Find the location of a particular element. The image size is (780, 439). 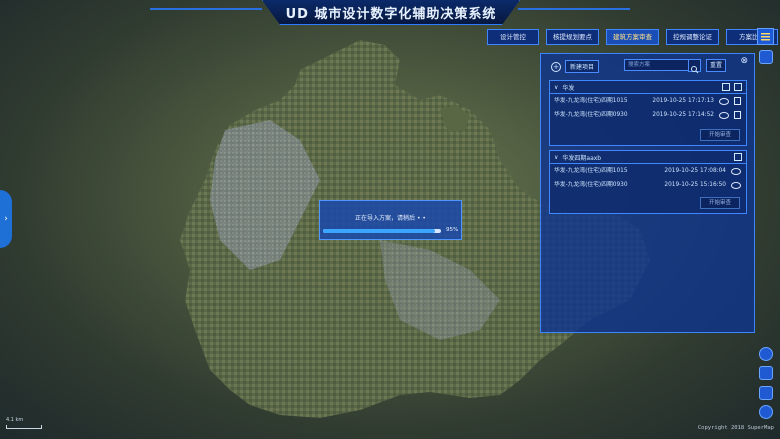

compass-icon is located at coordinates (766, 393).